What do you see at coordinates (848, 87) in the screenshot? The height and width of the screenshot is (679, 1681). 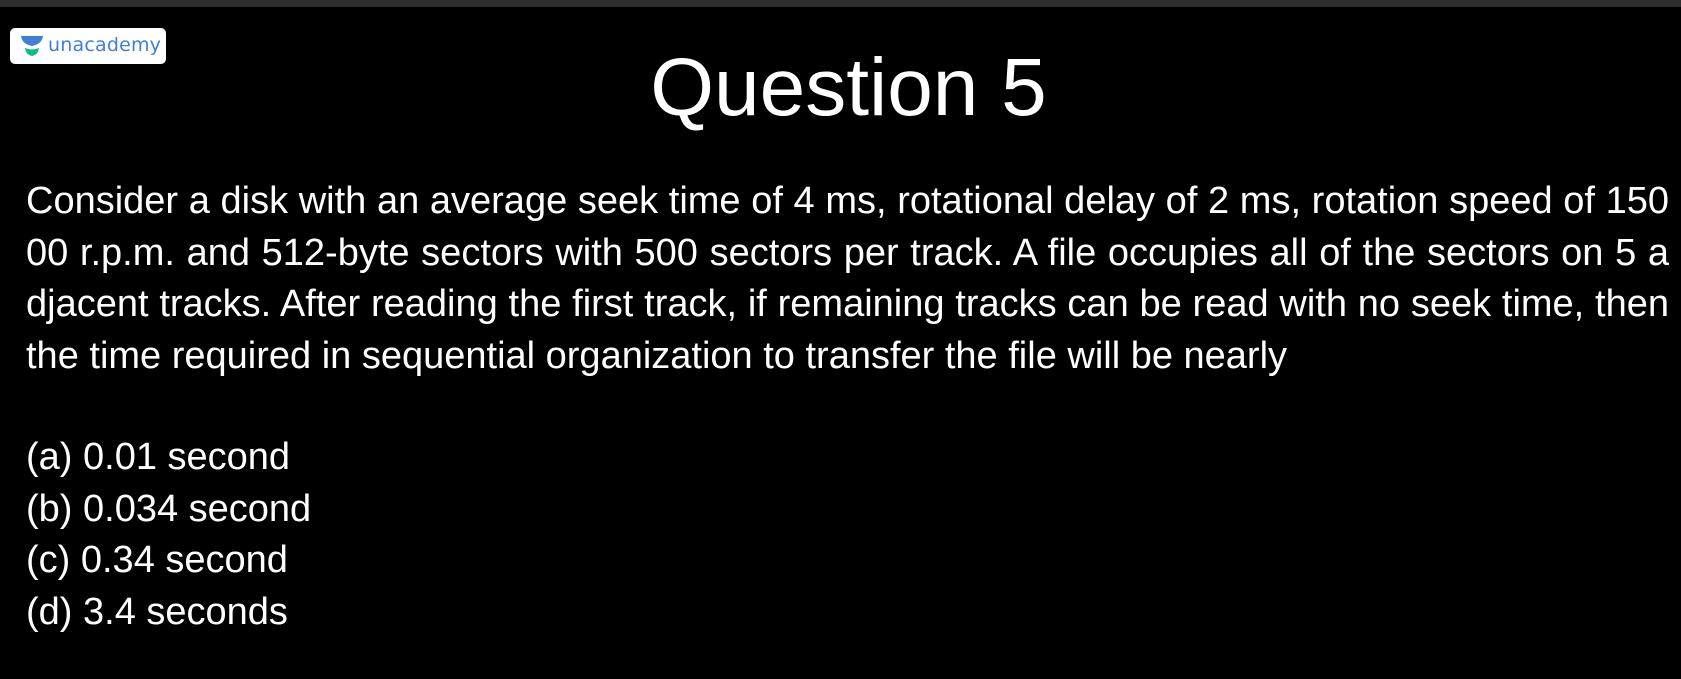 I see `page-title: Question 5` at bounding box center [848, 87].